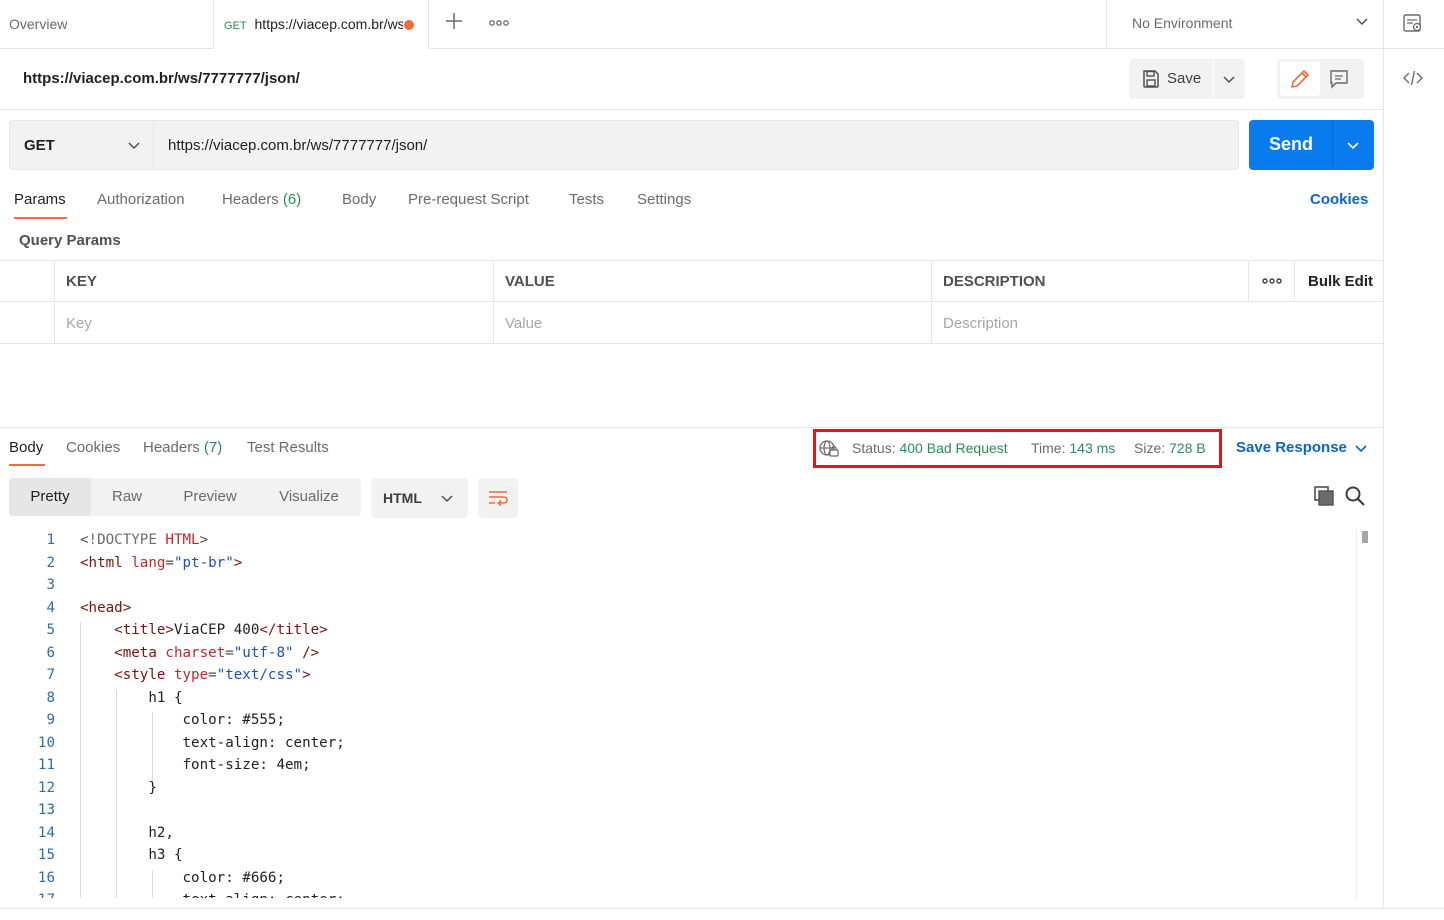 The width and height of the screenshot is (1444, 920). What do you see at coordinates (1324, 498) in the screenshot?
I see `copy-icon` at bounding box center [1324, 498].